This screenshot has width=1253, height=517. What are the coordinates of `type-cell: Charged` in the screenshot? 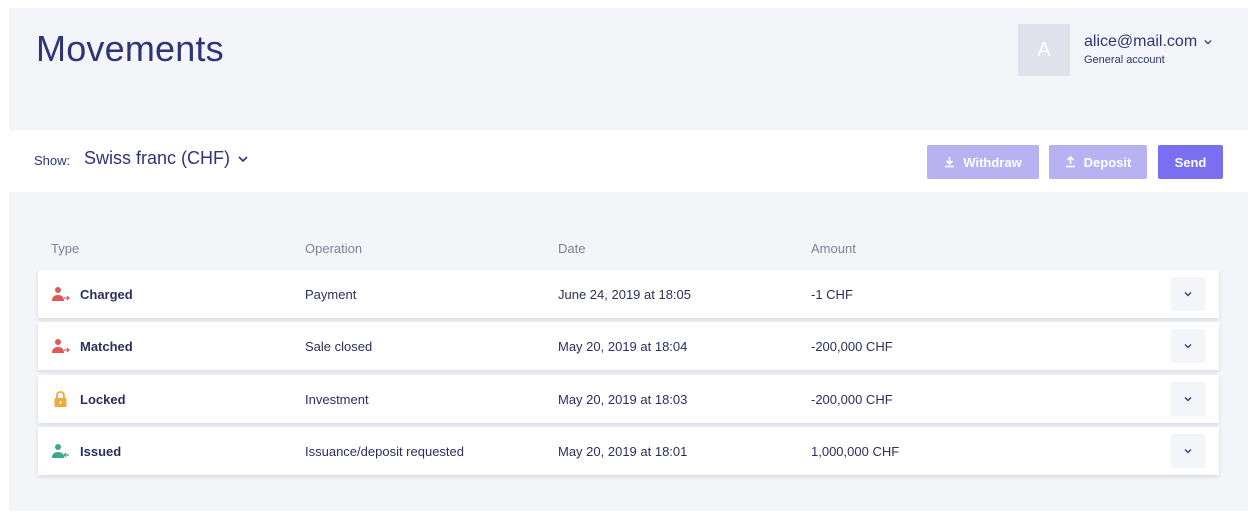 It's located at (92, 294).